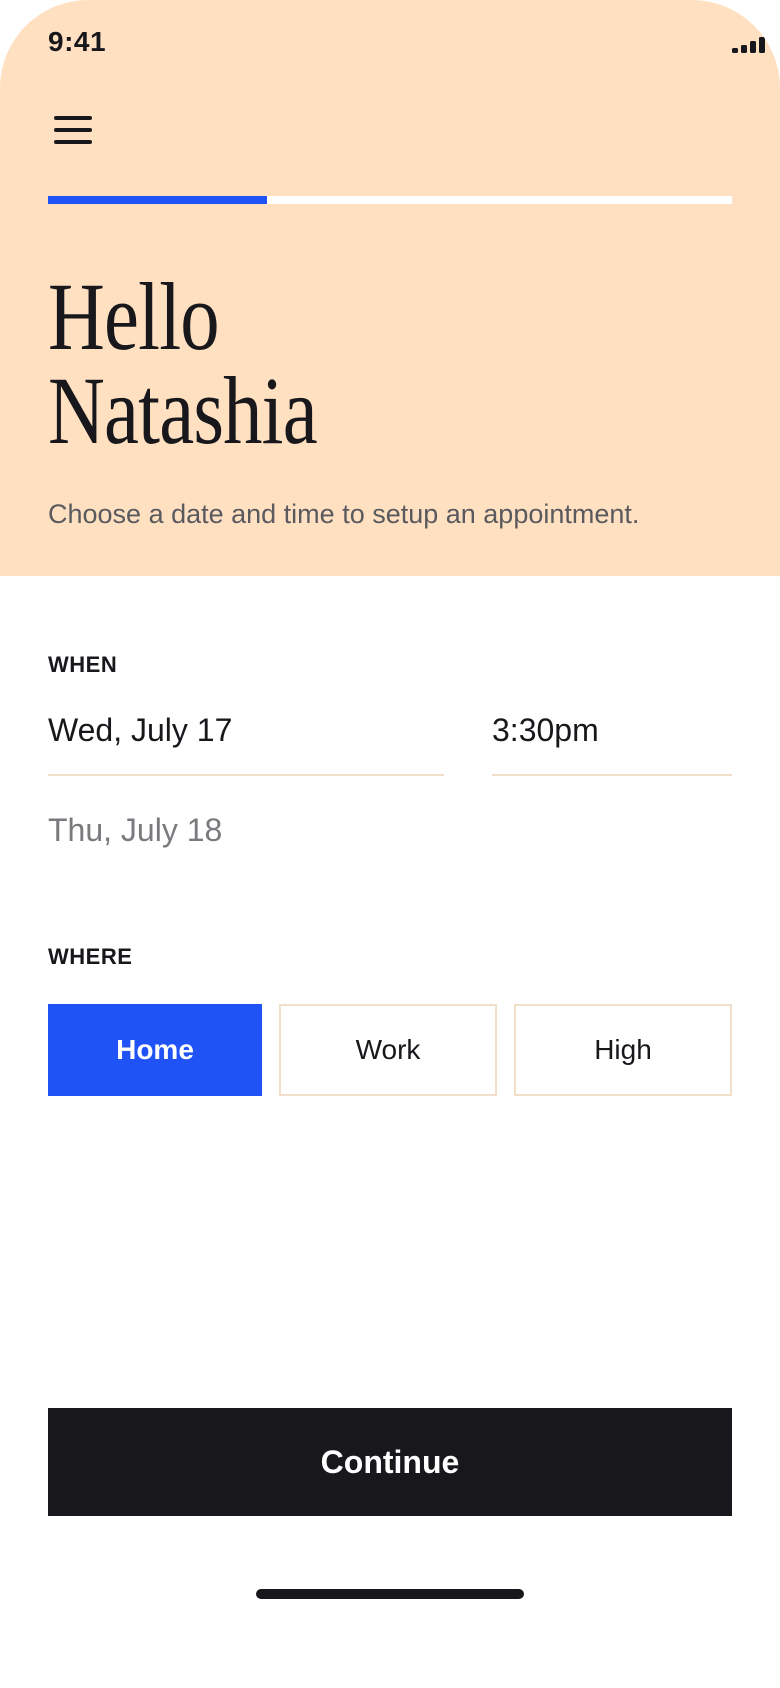 The height and width of the screenshot is (1688, 780). Describe the element at coordinates (246, 734) in the screenshot. I see `date-field: Wed, July 17` at that location.